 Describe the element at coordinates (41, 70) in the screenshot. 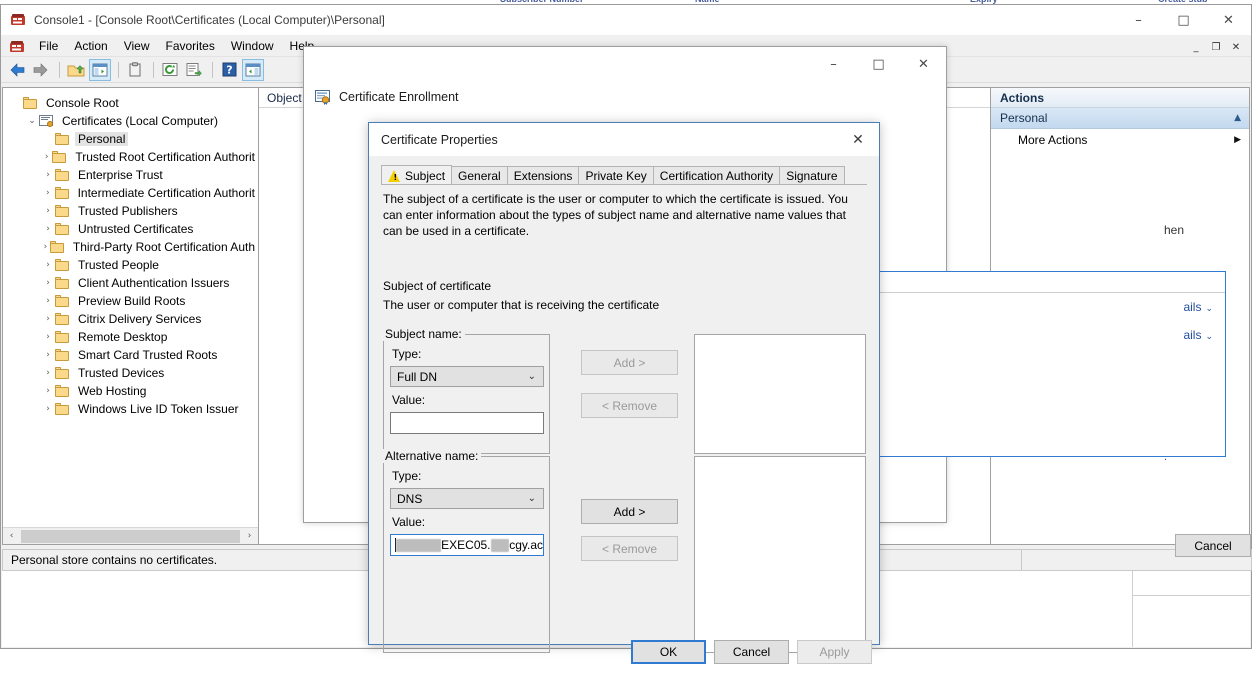

I see `forward-icon` at that location.